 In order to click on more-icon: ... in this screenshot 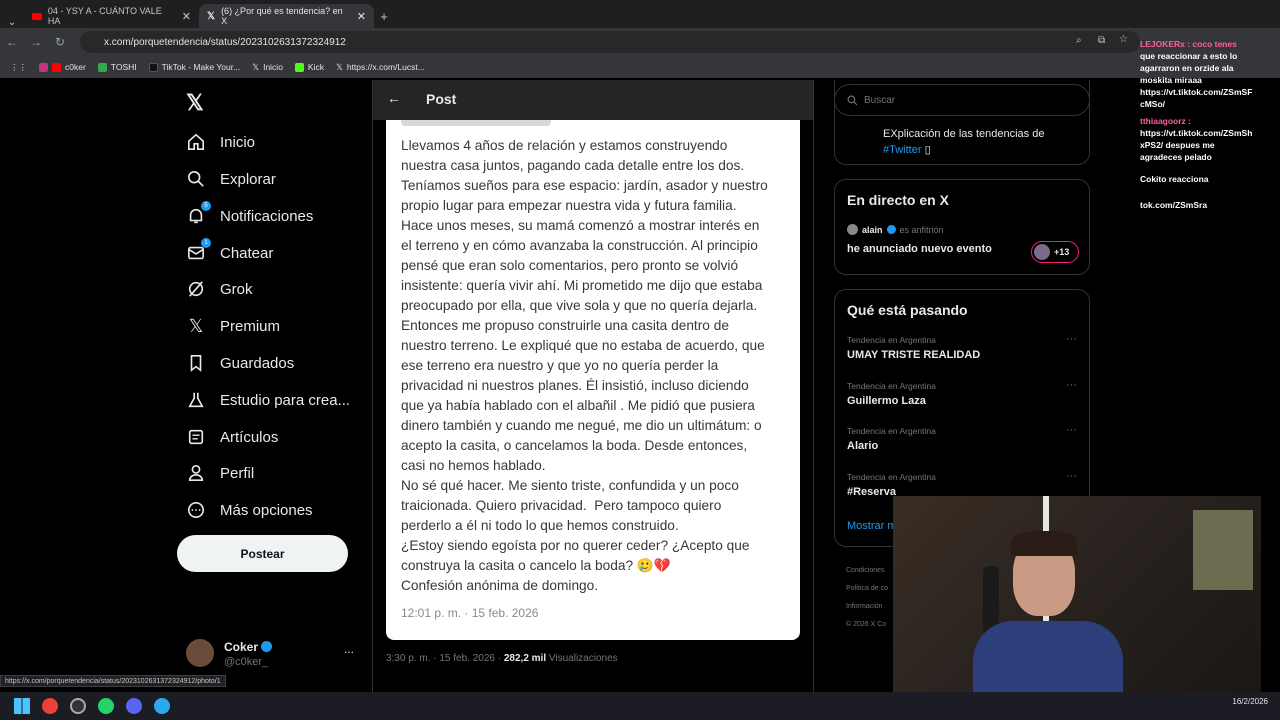, I will do `click(349, 649)`.